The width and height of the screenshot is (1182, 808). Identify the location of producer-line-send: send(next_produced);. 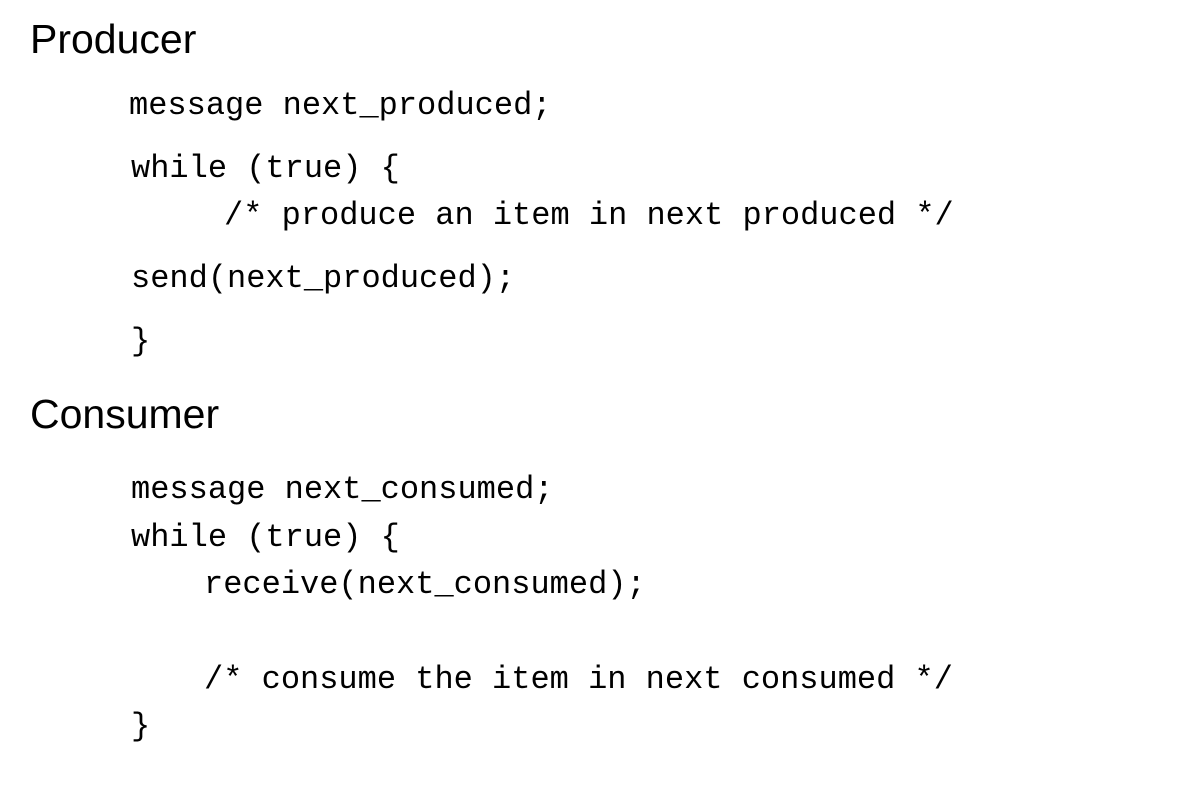
(323, 278).